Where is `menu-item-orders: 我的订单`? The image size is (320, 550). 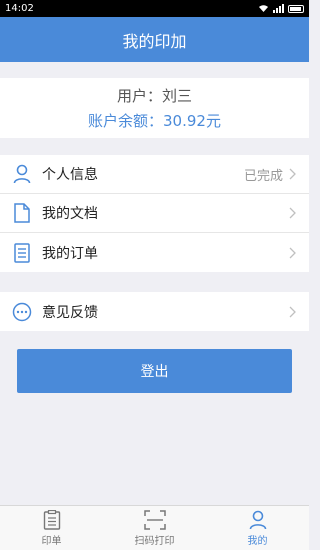 menu-item-orders: 我的订单 is located at coordinates (154, 252).